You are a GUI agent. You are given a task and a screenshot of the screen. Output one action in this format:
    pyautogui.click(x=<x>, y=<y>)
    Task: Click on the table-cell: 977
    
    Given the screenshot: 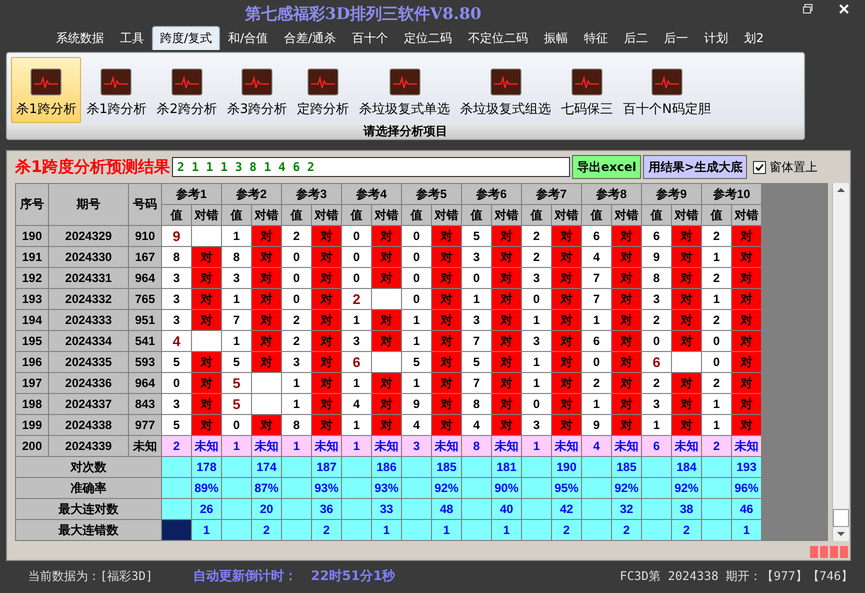 What is the action you would take?
    pyautogui.click(x=145, y=425)
    